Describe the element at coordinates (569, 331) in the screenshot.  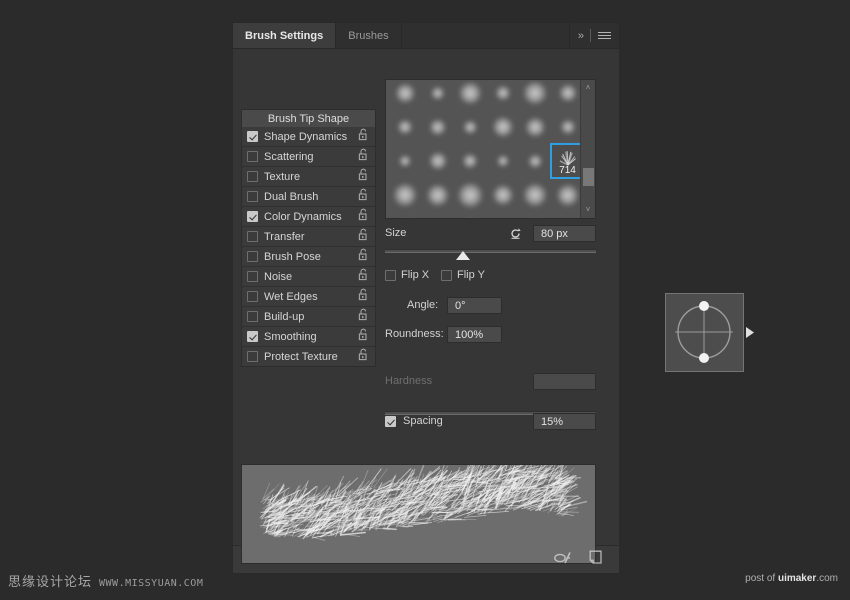
I see `angle-widget-wrap` at that location.